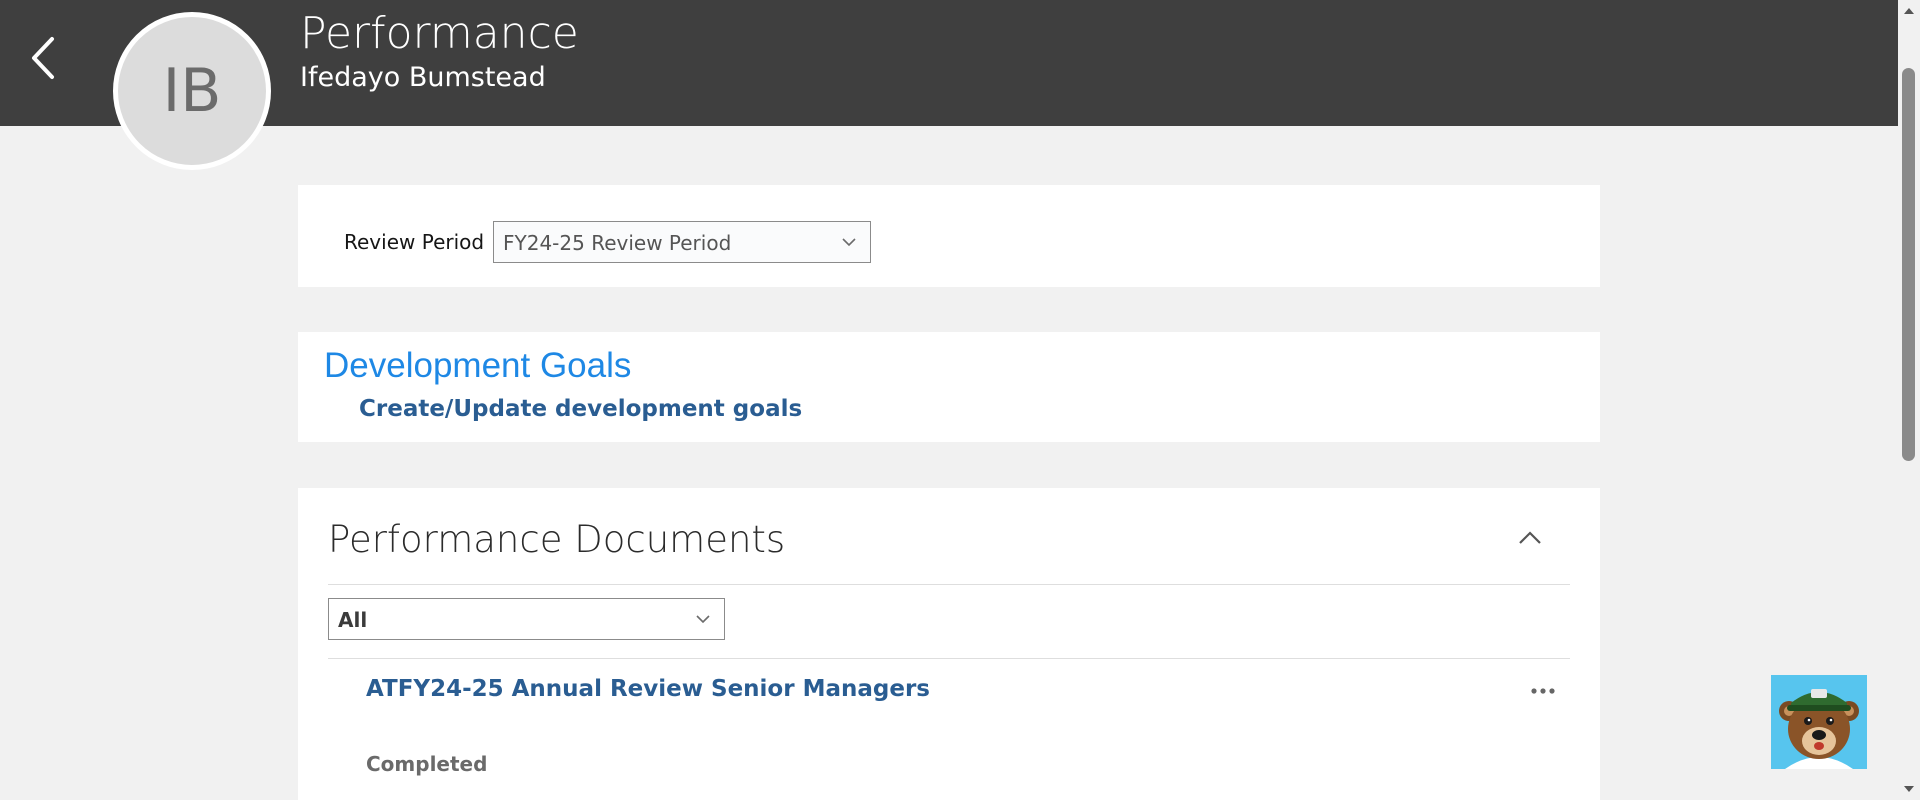  I want to click on chevron-left-icon, so click(43, 58).